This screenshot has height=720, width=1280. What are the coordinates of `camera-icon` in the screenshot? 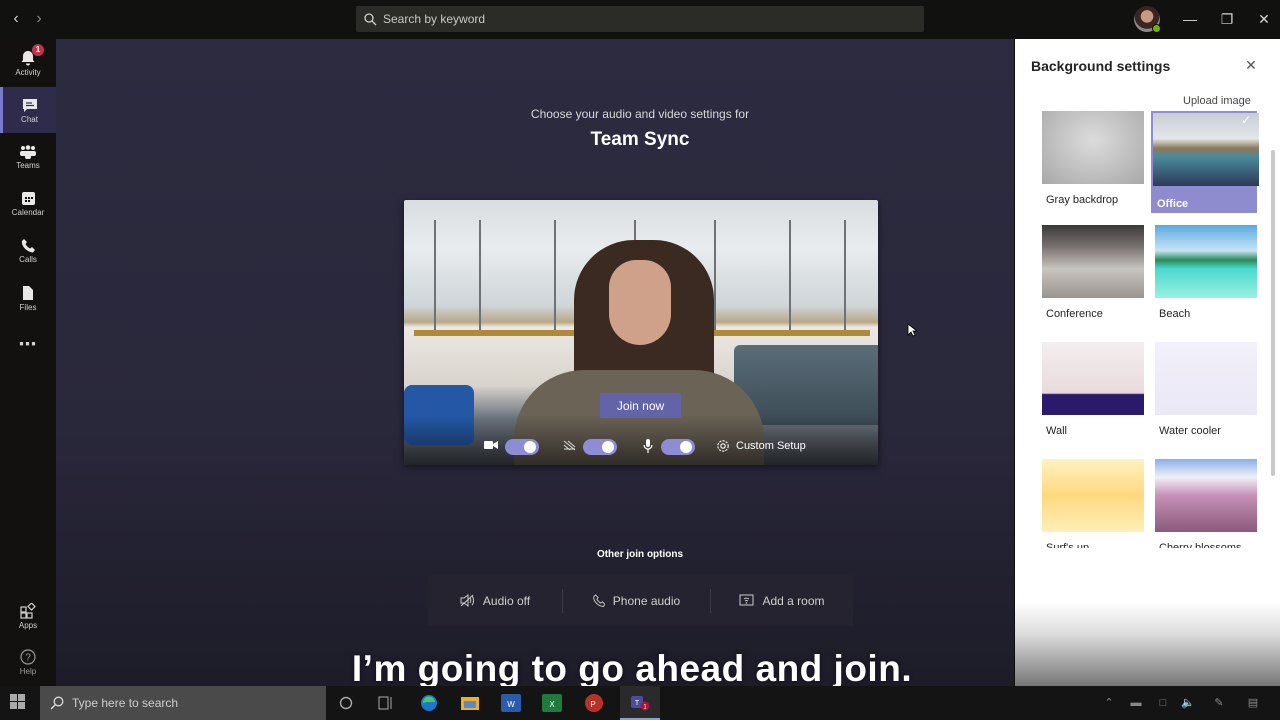 It's located at (491, 445).